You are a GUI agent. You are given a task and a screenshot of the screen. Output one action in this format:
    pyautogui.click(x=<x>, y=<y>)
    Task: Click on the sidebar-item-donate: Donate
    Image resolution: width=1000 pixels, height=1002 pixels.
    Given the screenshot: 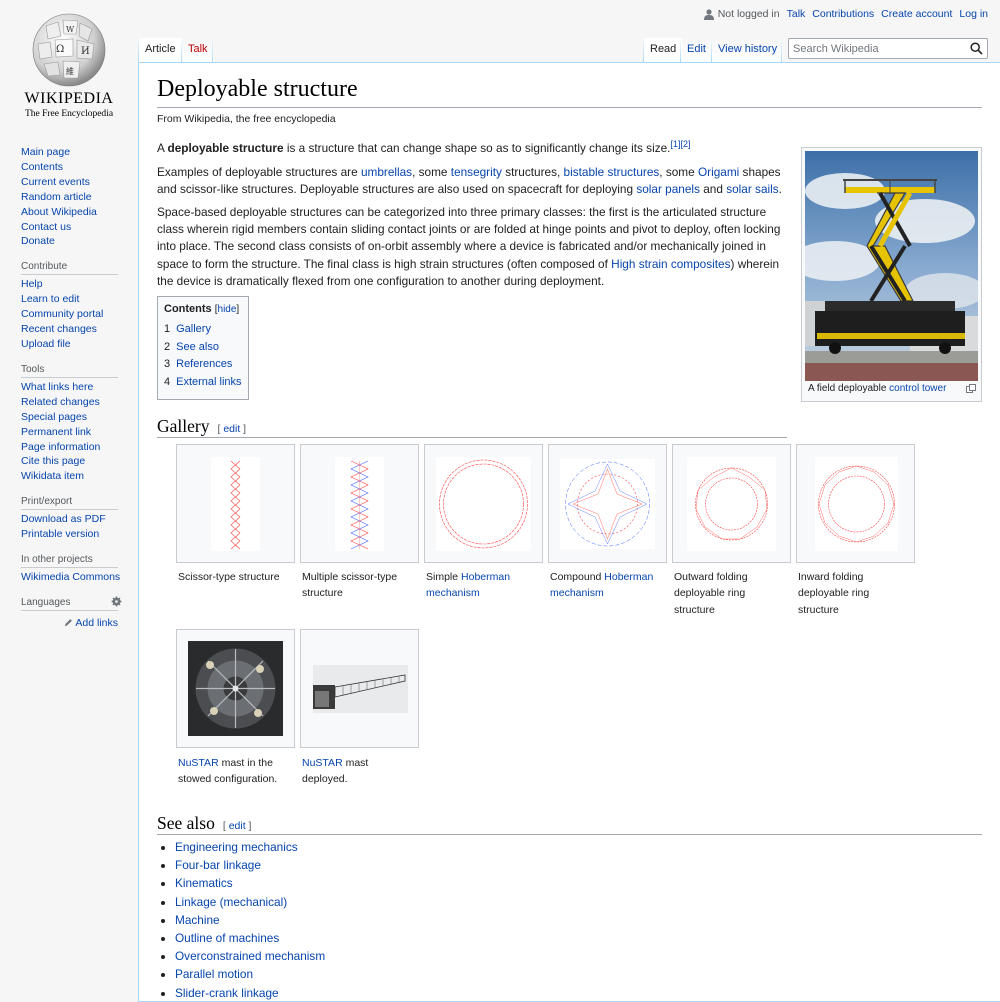 What is the action you would take?
    pyautogui.click(x=38, y=241)
    